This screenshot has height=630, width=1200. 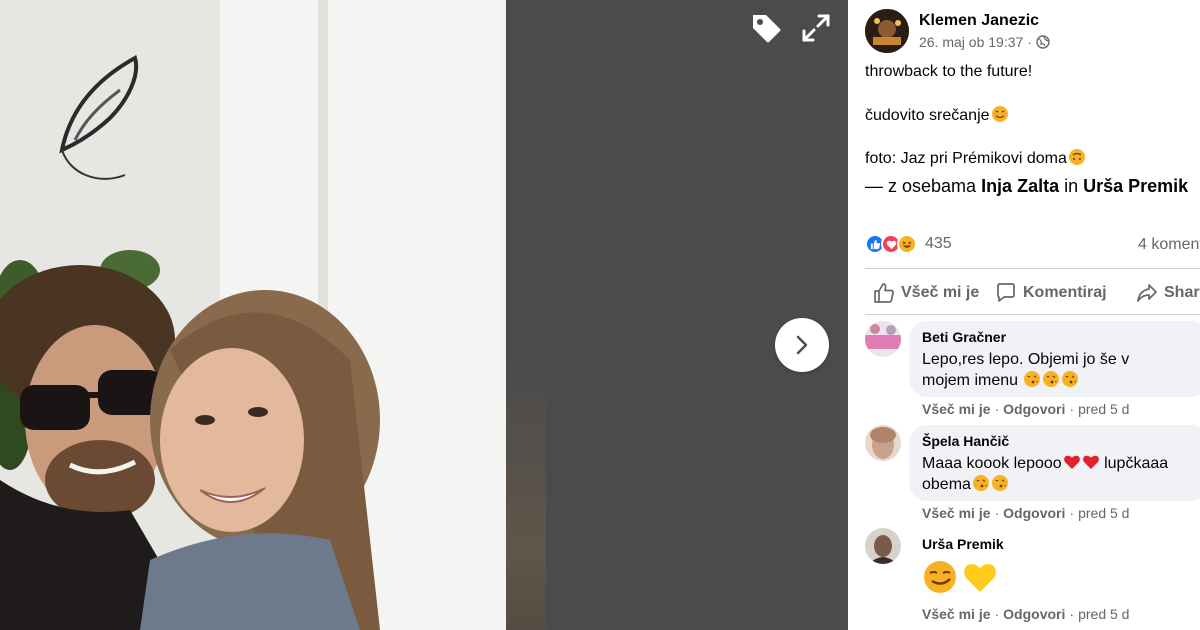 What do you see at coordinates (1020, 186) in the screenshot?
I see `tagged-person-link: Inja Zalta` at bounding box center [1020, 186].